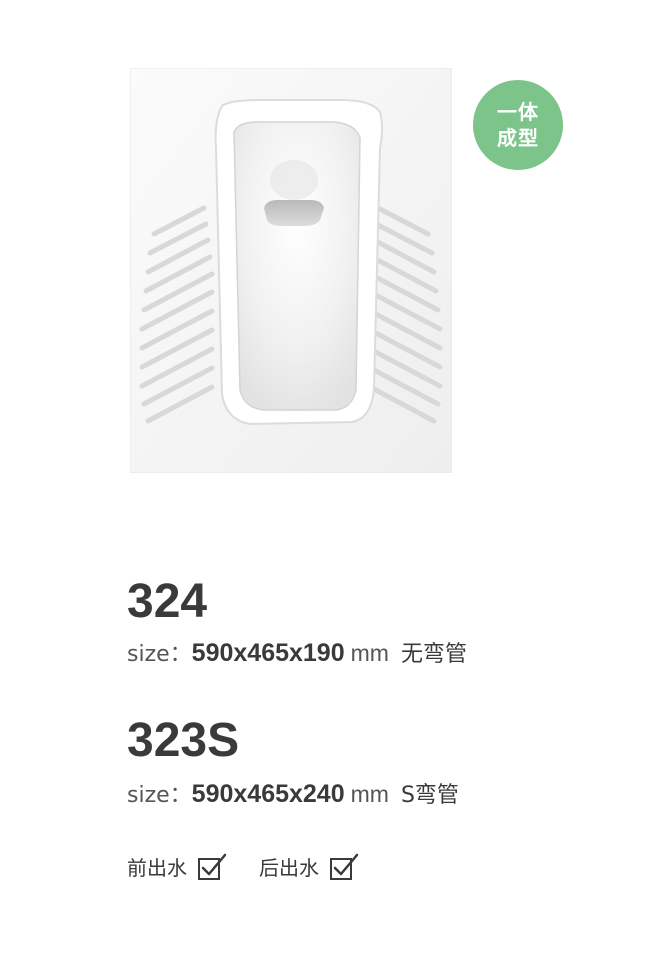  What do you see at coordinates (268, 653) in the screenshot?
I see `dimensions-value: 590x465x190` at bounding box center [268, 653].